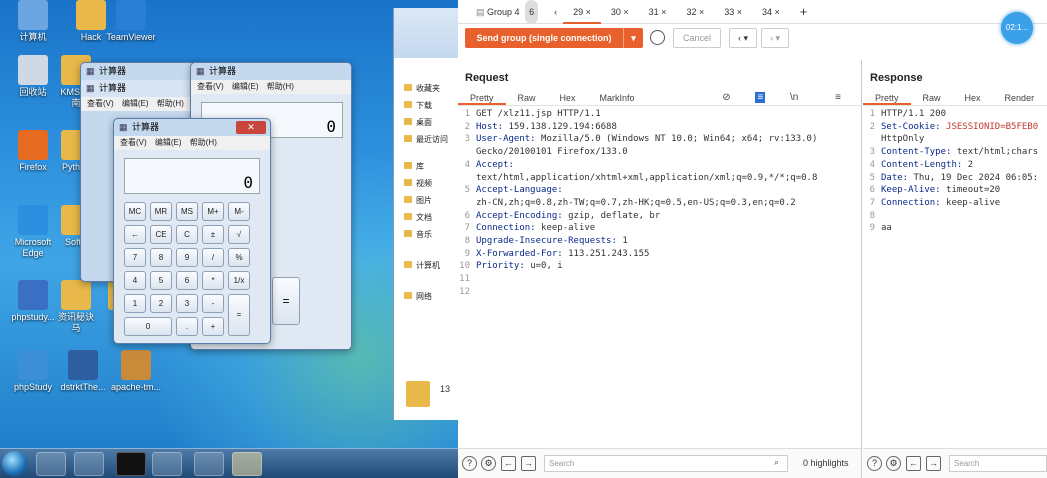  What do you see at coordinates (187, 257) in the screenshot?
I see `calculator-key: 9` at bounding box center [187, 257].